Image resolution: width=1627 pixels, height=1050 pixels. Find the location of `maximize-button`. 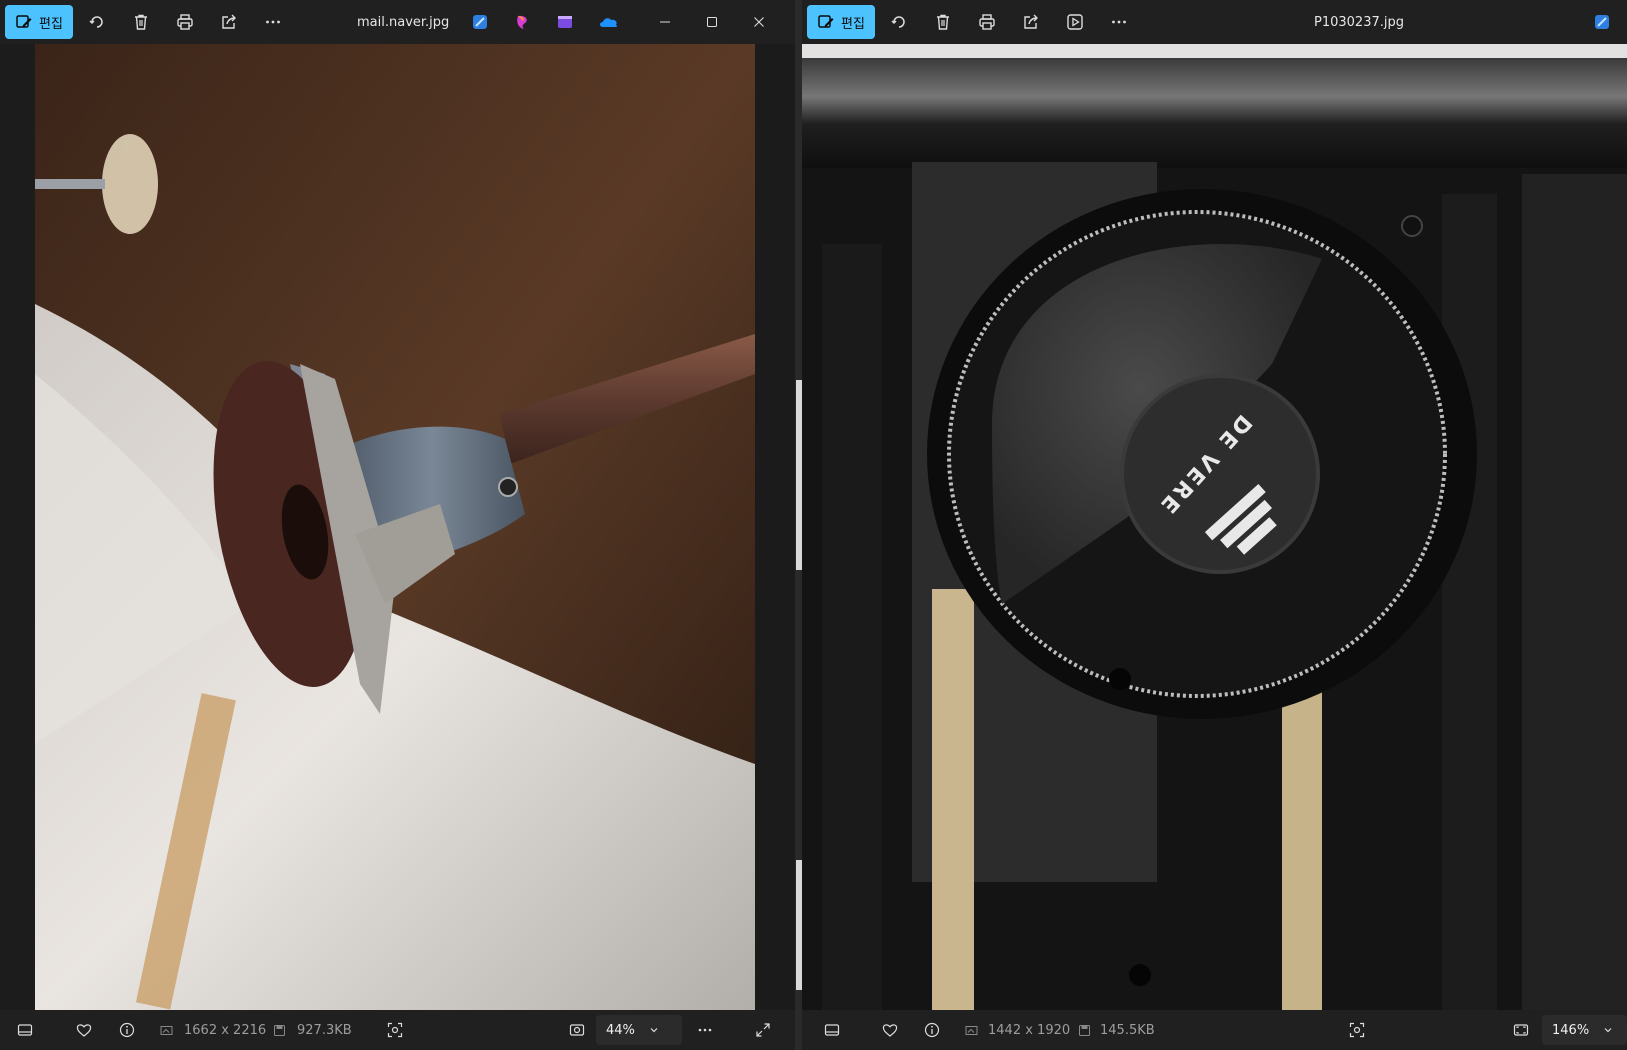

maximize-button is located at coordinates (712, 22).